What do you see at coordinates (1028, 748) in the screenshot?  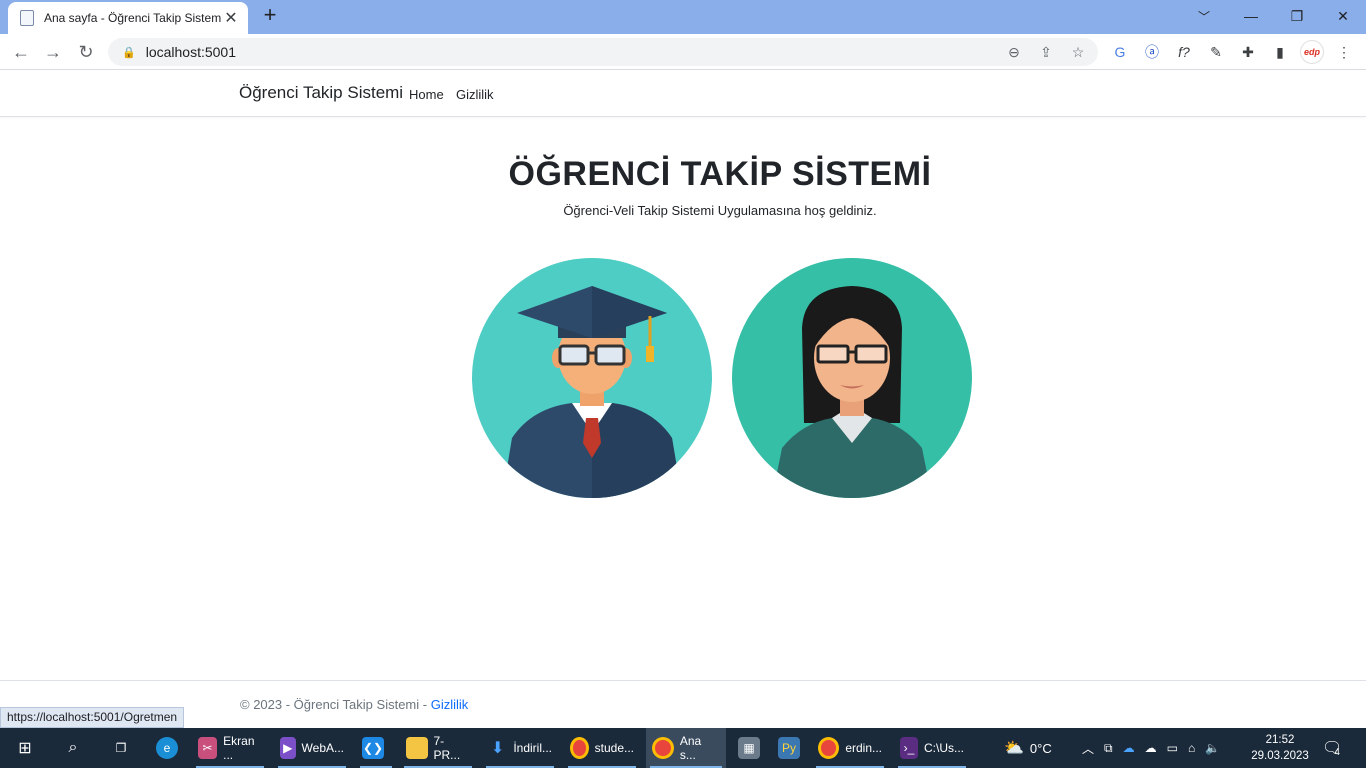 I see `weather-widget: ⛅ 0°C` at bounding box center [1028, 748].